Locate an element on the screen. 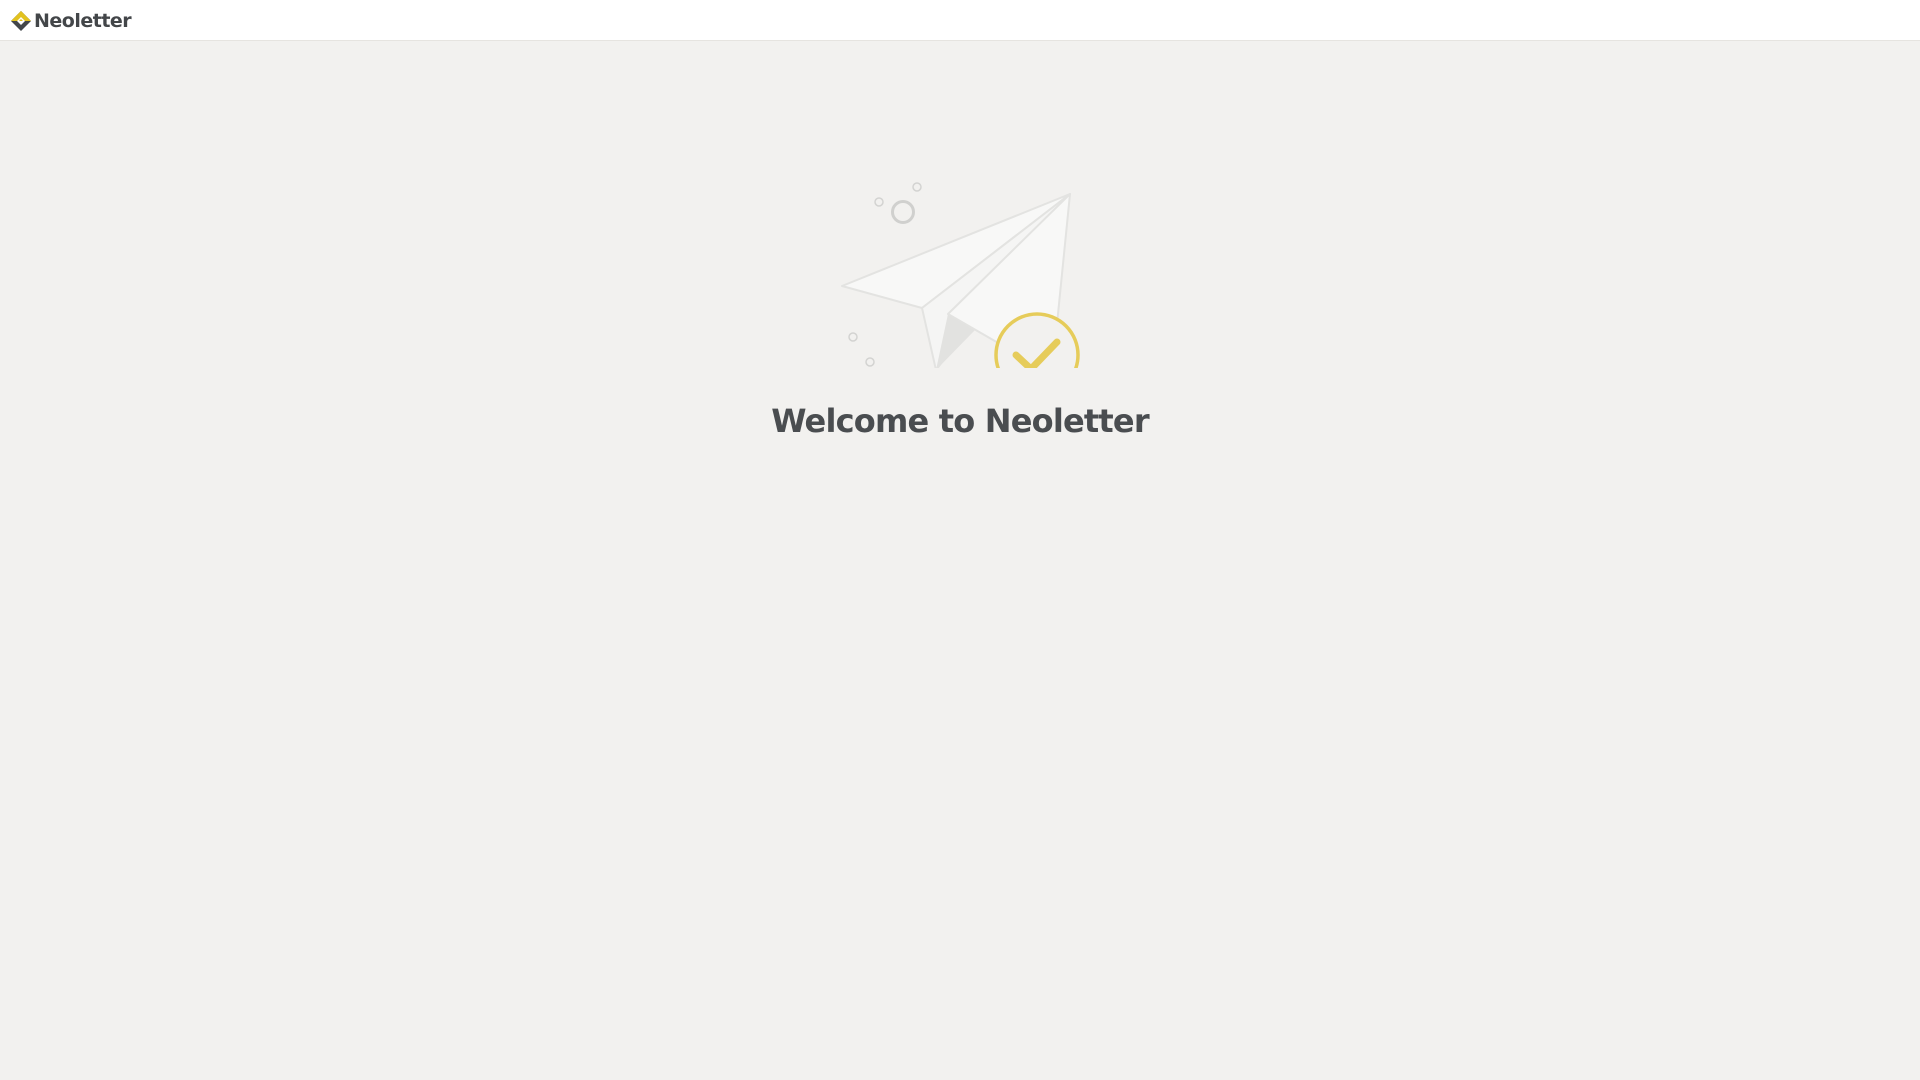  welcome-title: Welcome to Neoletter is located at coordinates (960, 421).